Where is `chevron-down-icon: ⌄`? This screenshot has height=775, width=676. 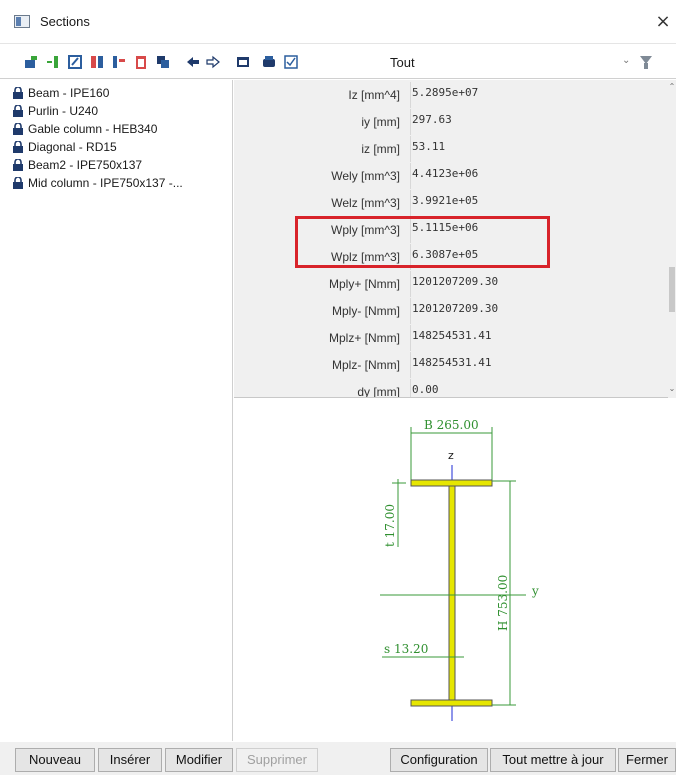 chevron-down-icon: ⌄ is located at coordinates (626, 60).